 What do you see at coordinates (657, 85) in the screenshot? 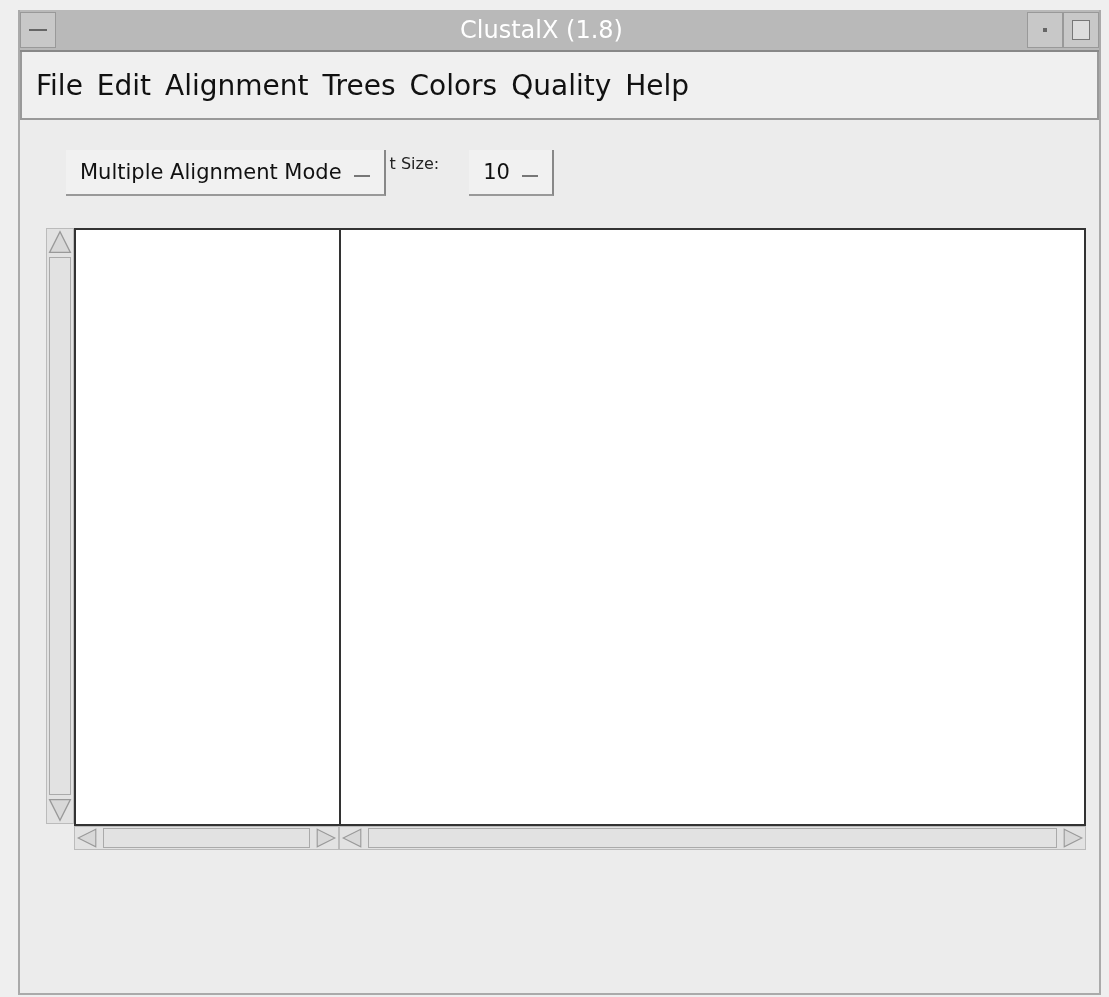
I see `menu-item: Help` at bounding box center [657, 85].